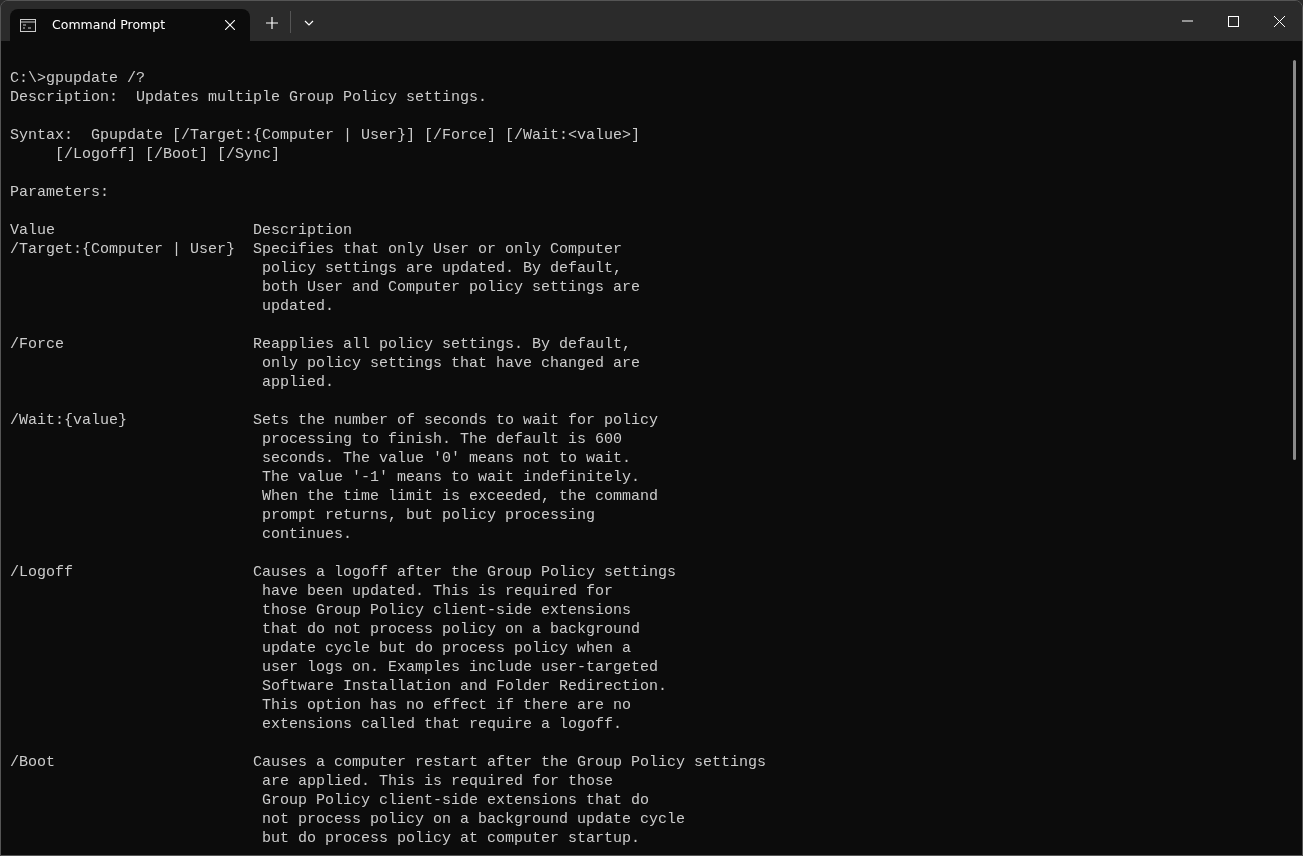  Describe the element at coordinates (60, 192) in the screenshot. I see `output-line: Parameters:` at that location.